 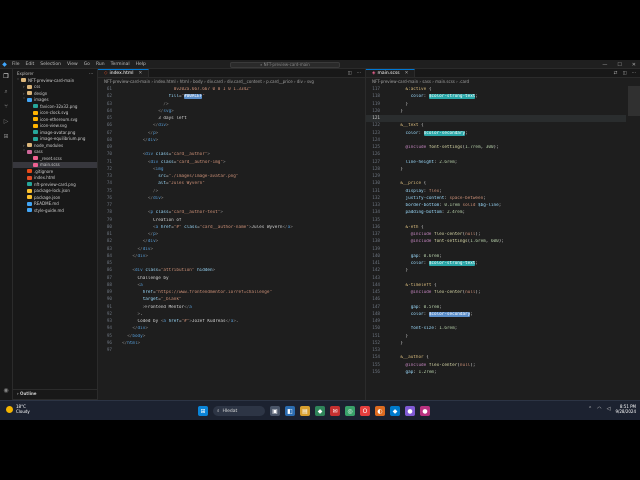 What do you see at coordinates (496, 140) in the screenshot?
I see `code-line: 124` at bounding box center [496, 140].